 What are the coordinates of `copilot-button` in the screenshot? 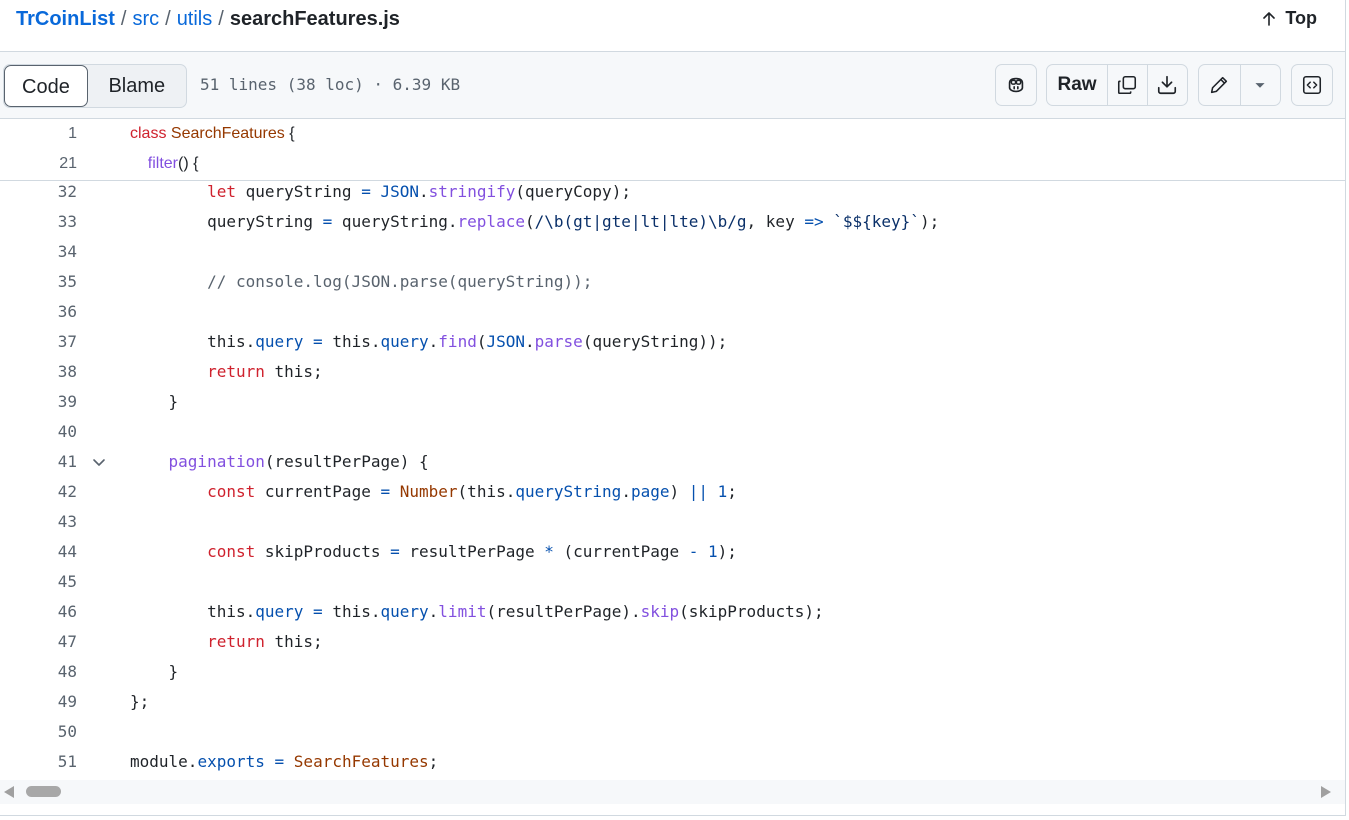 It's located at (1016, 85).